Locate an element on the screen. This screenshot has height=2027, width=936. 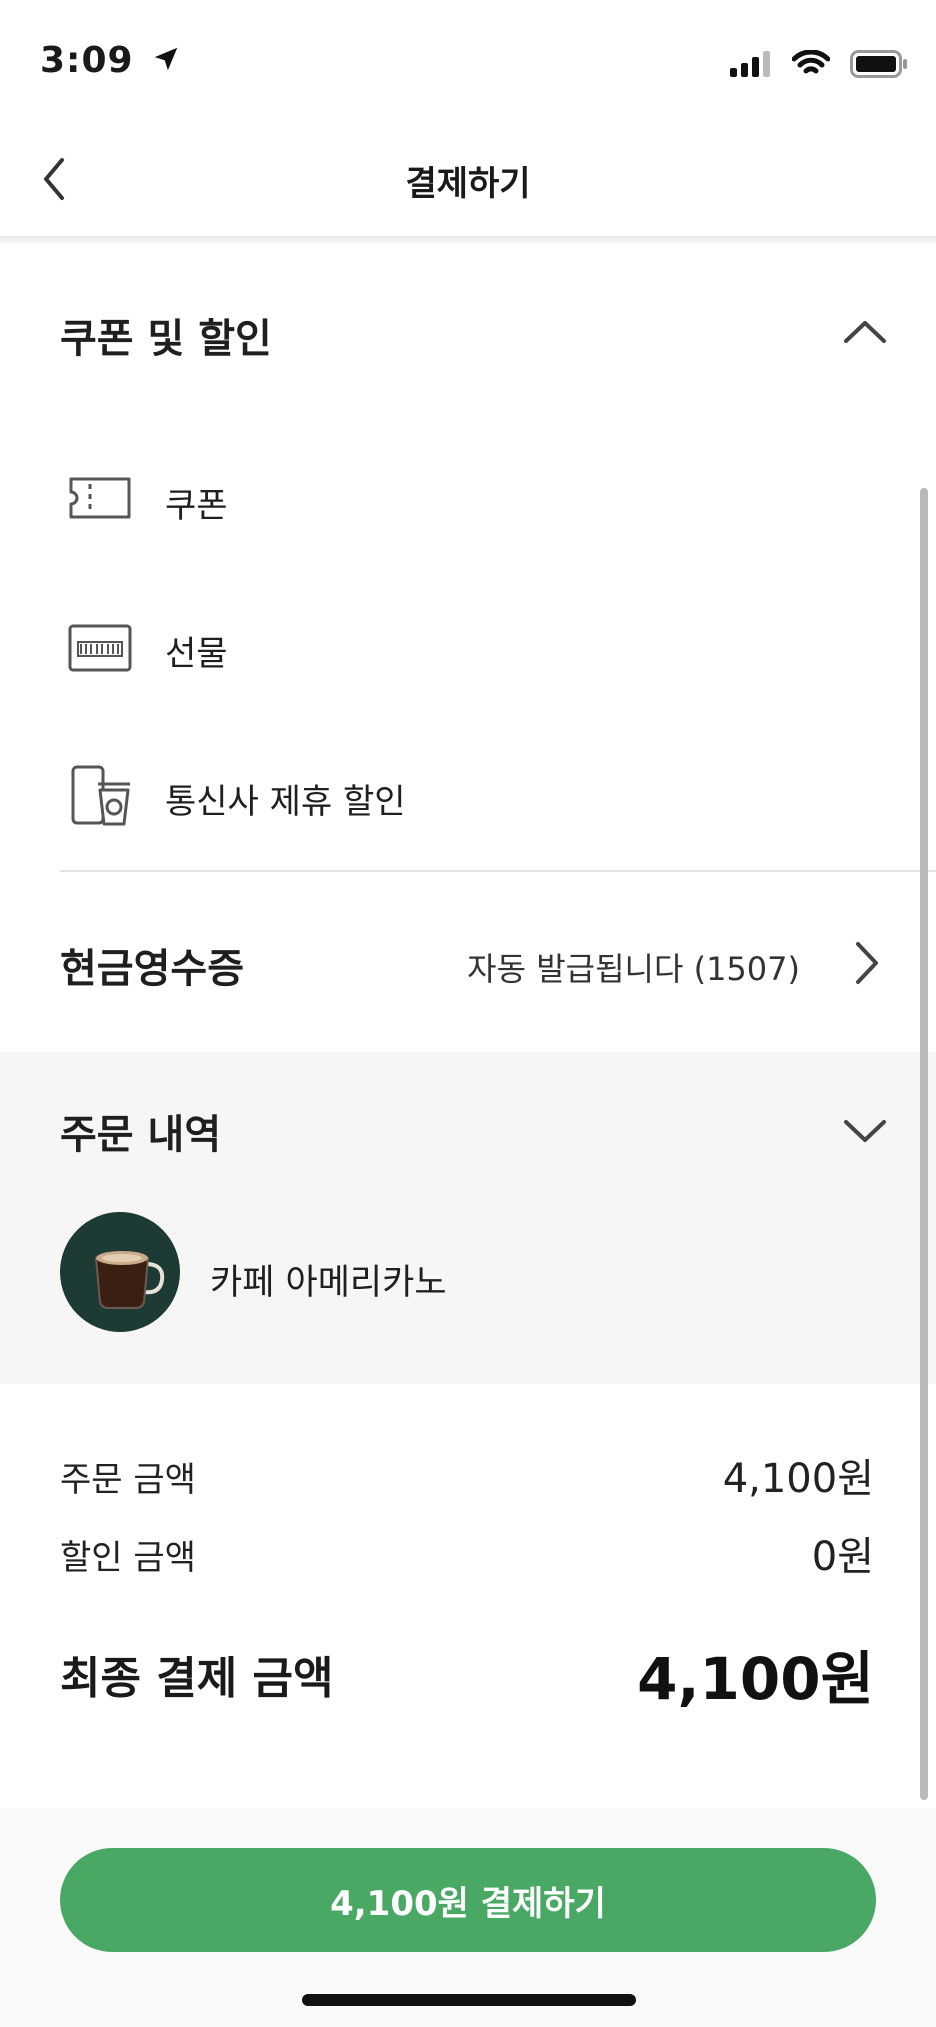
page-title: 결제하기 is located at coordinates (468, 184).